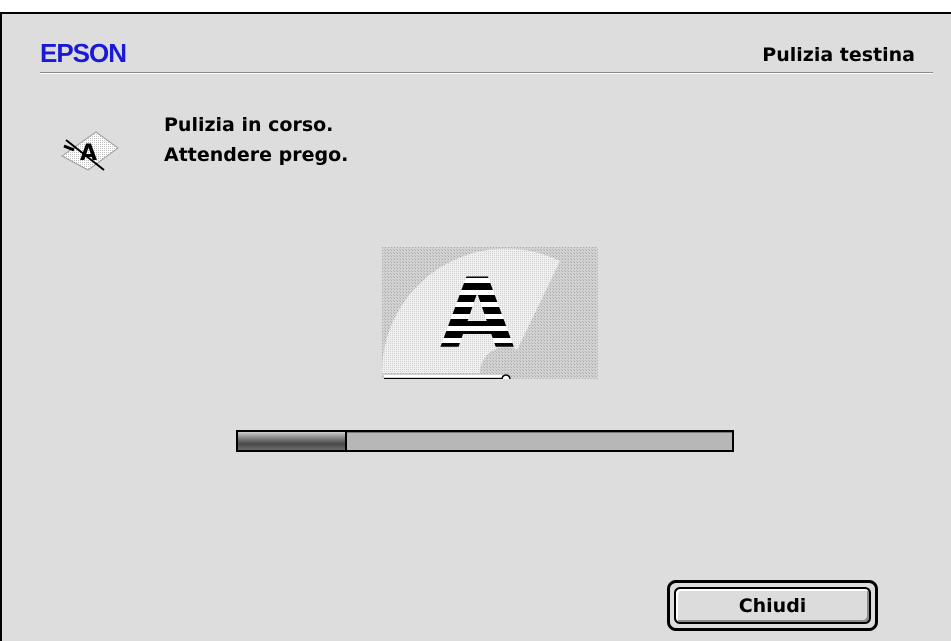 The image size is (951, 641). Describe the element at coordinates (838, 55) in the screenshot. I see `dialog-title: Pulizia testina` at that location.